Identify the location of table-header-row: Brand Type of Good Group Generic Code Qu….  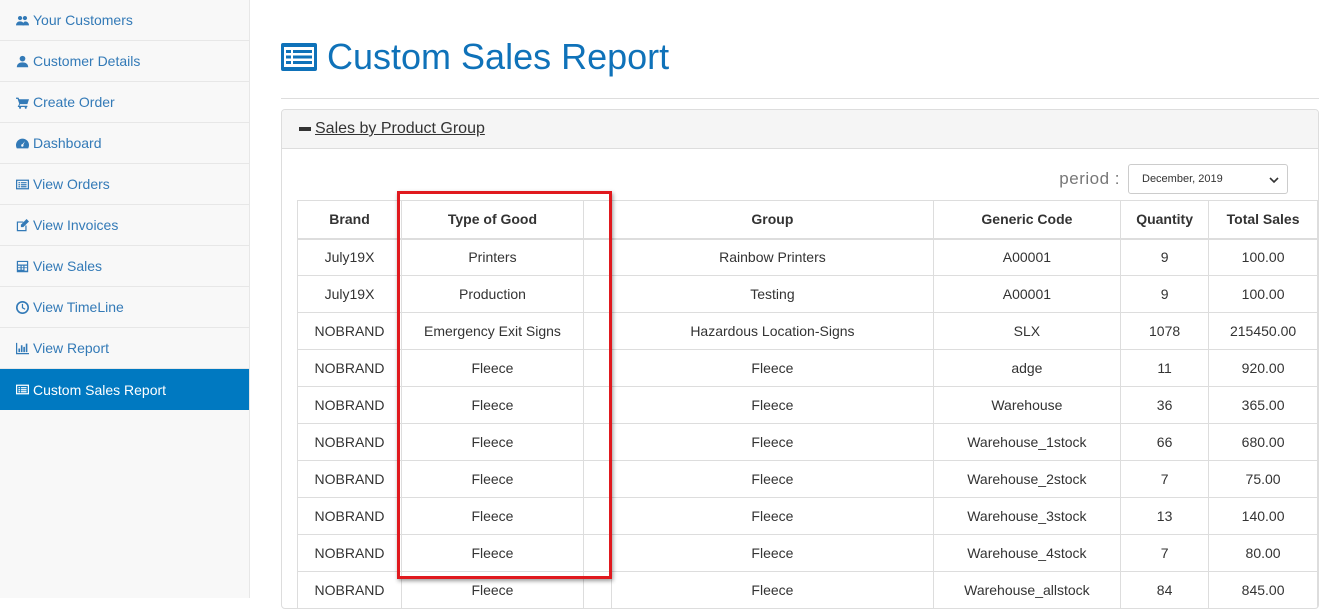
(807, 220).